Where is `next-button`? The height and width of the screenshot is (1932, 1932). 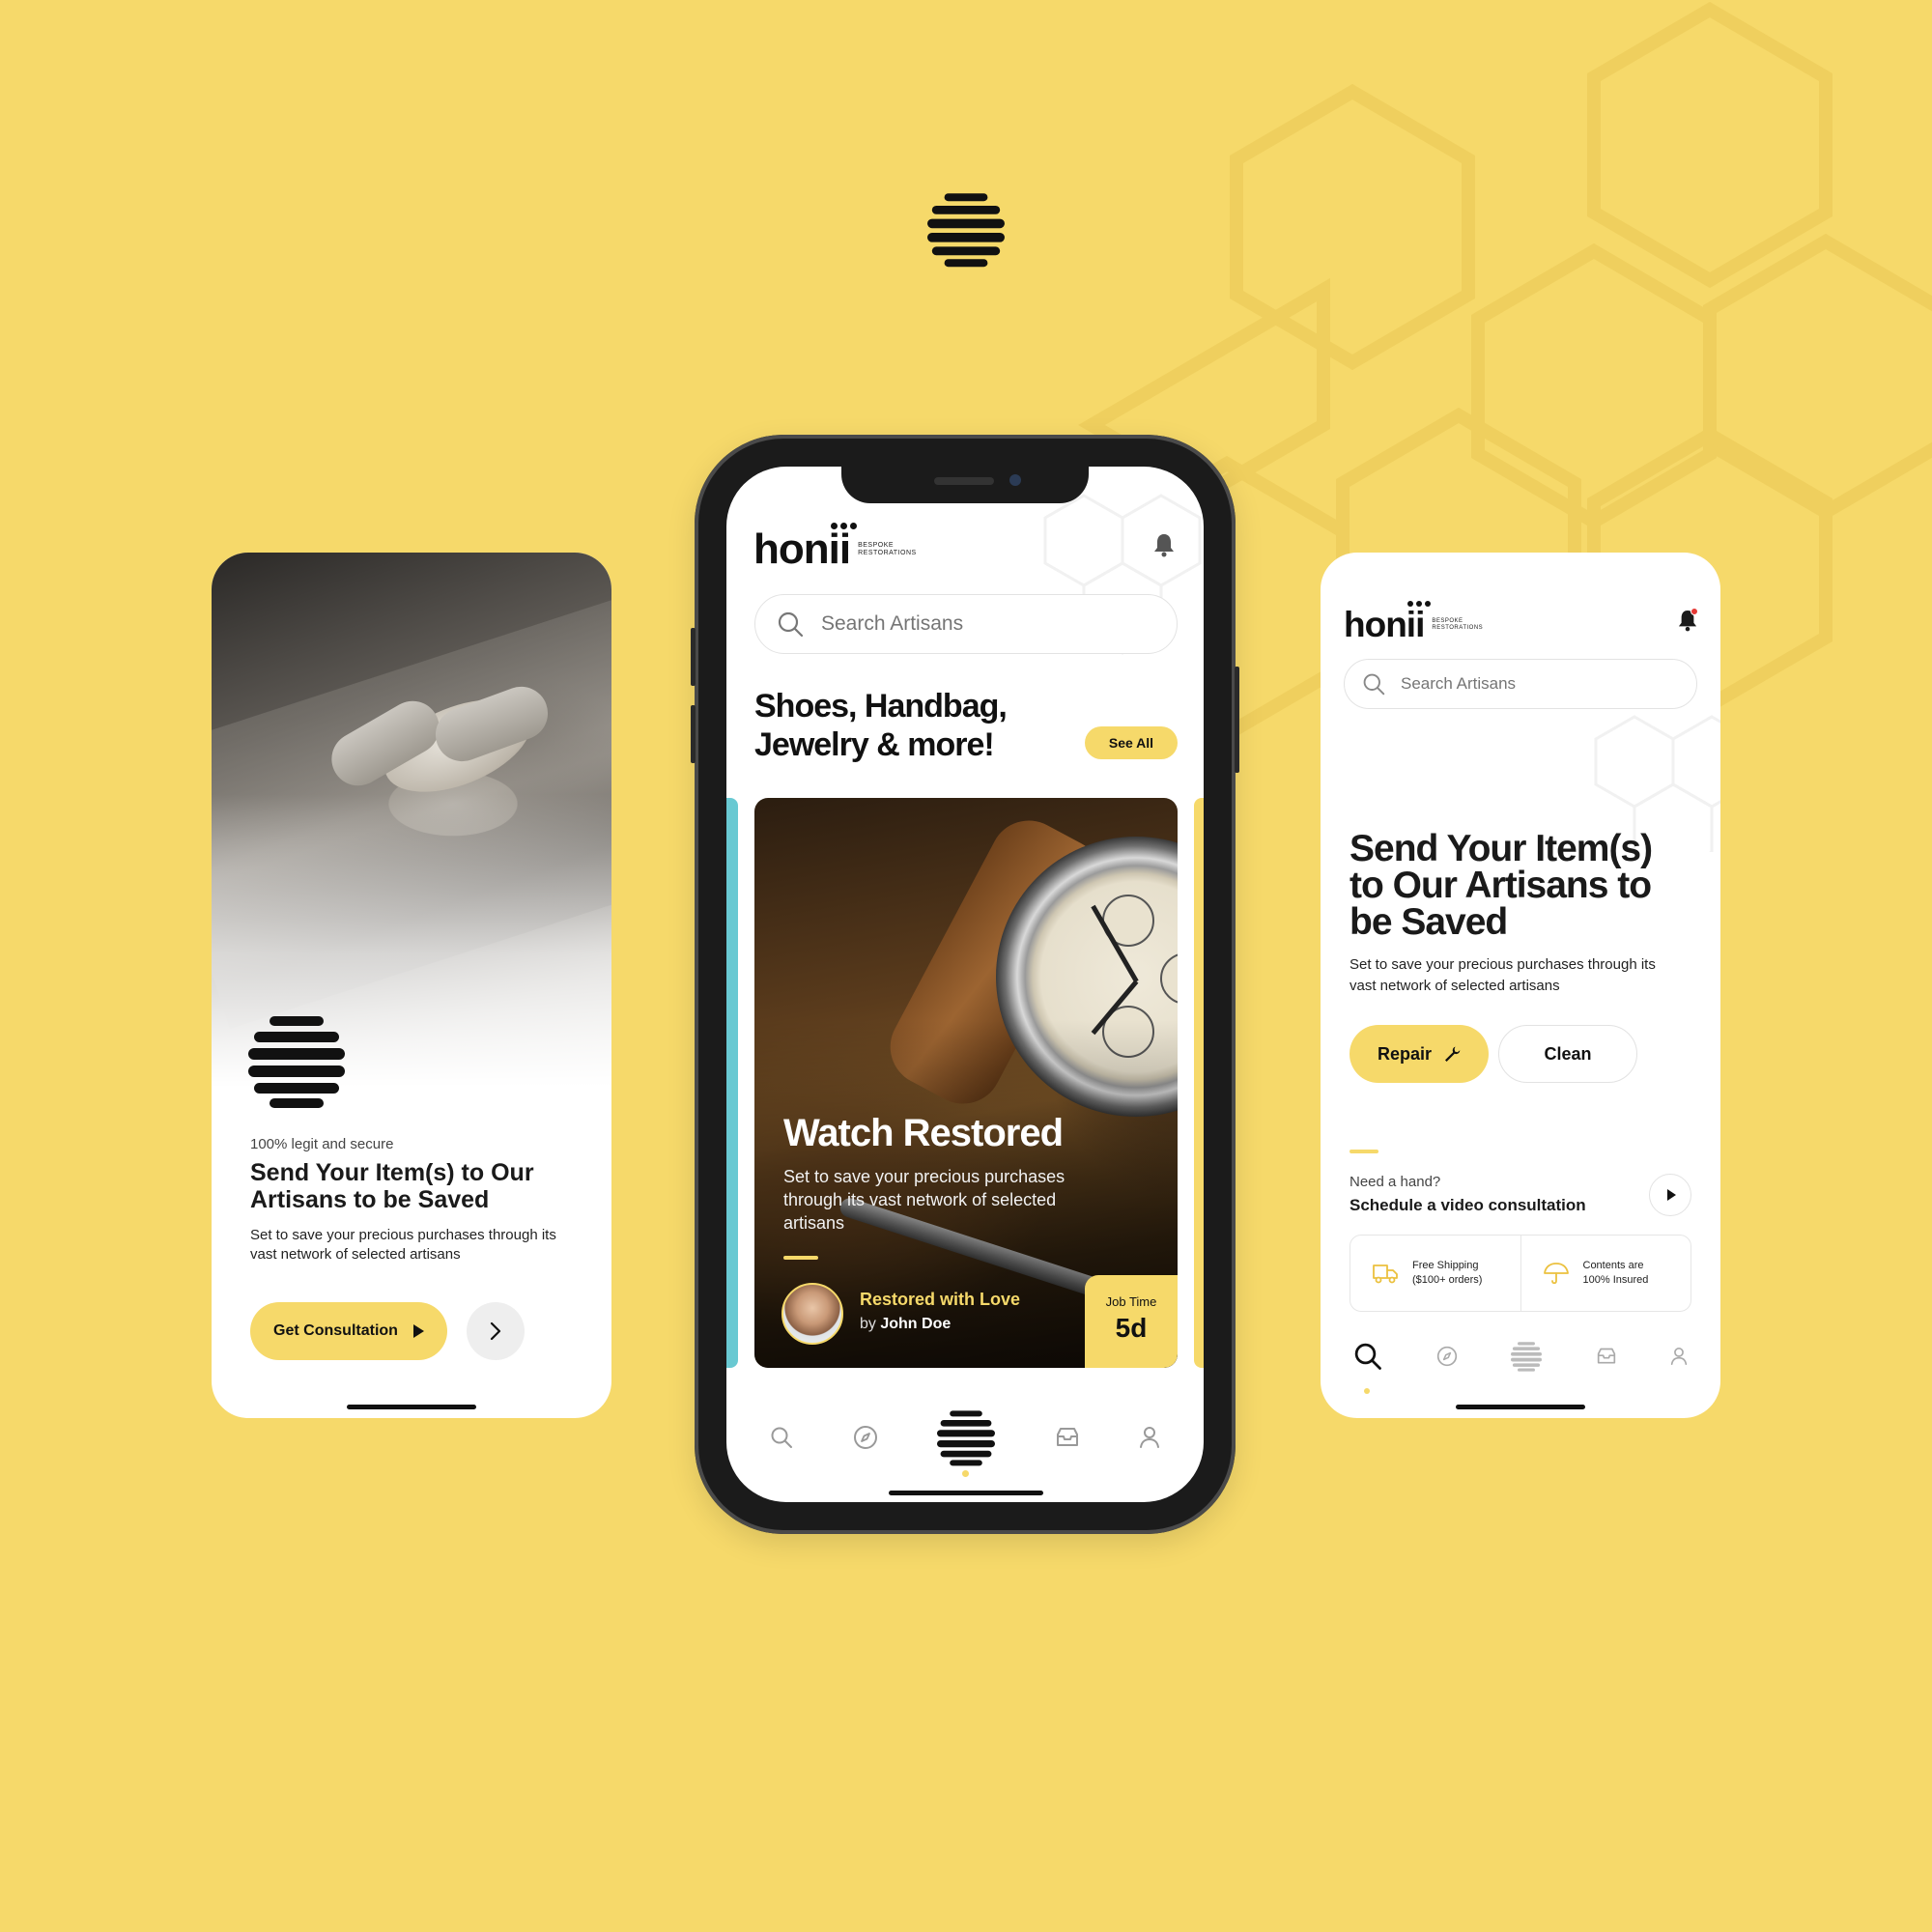
next-button is located at coordinates (496, 1331).